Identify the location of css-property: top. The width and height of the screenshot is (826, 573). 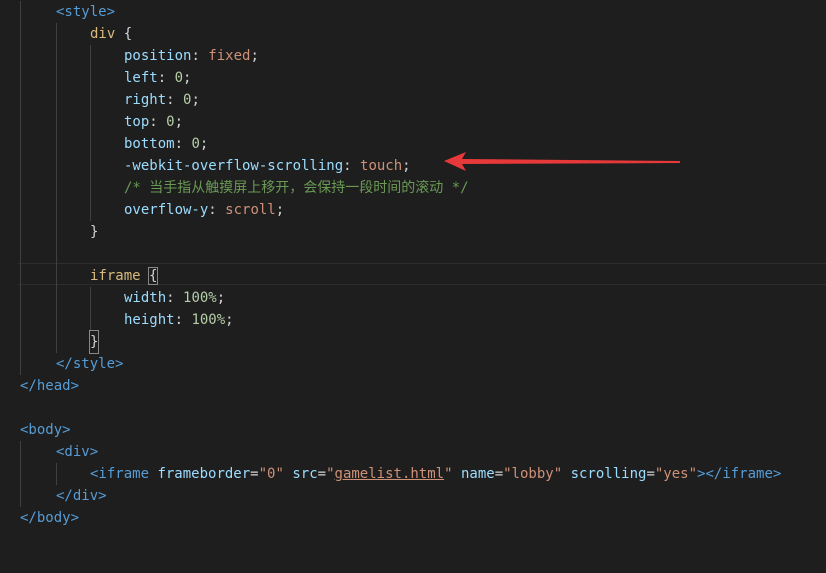
(137, 122).